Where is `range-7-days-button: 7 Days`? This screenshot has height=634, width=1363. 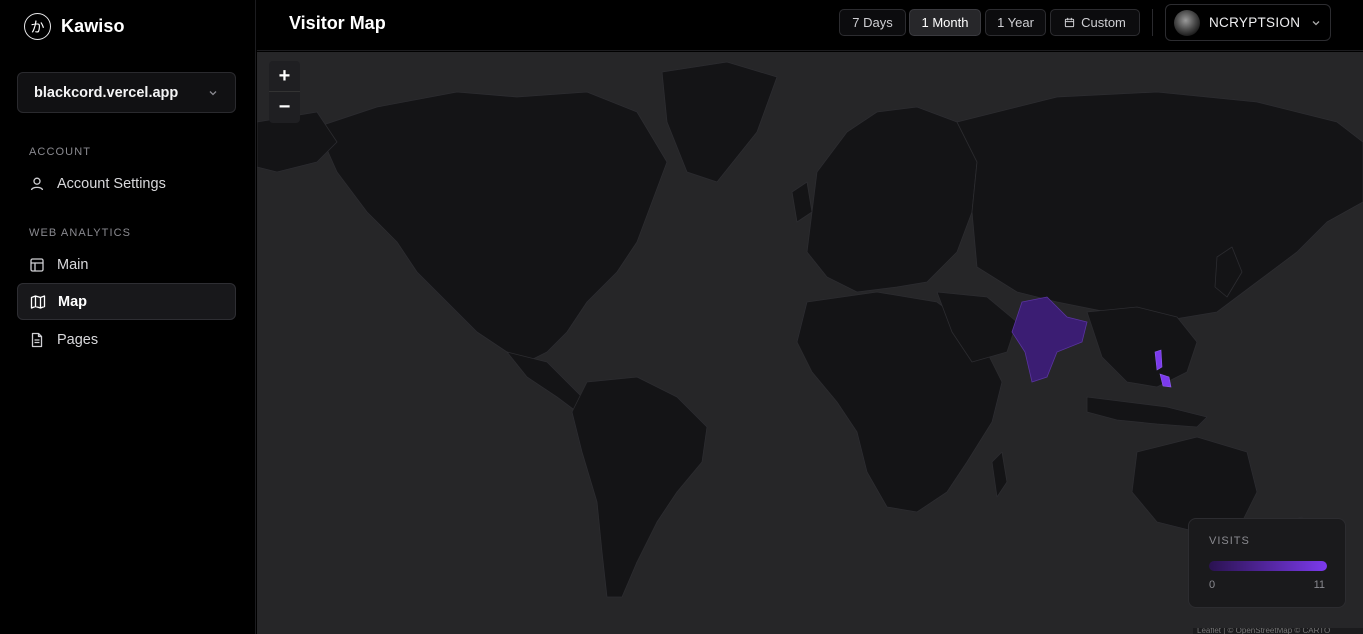 range-7-days-button: 7 Days is located at coordinates (872, 22).